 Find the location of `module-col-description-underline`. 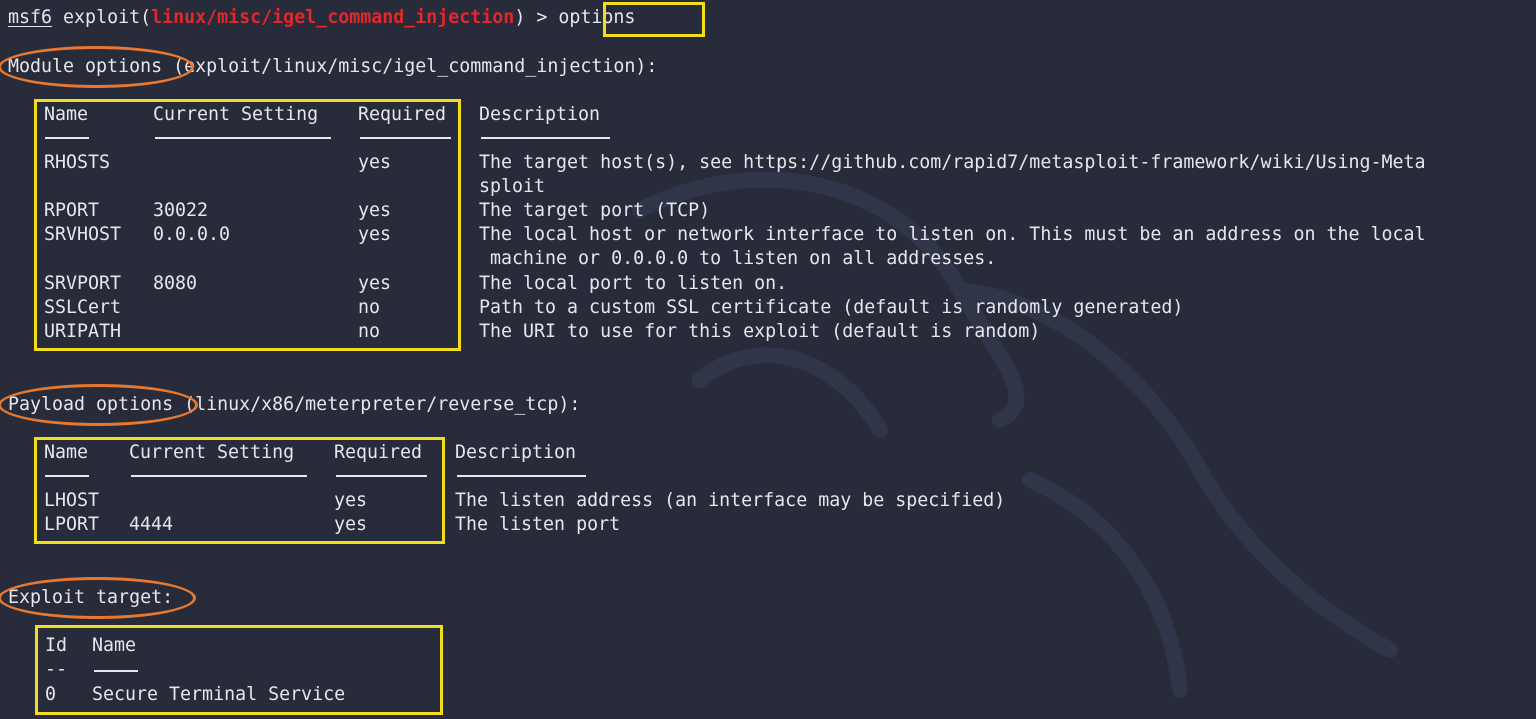

module-col-description-underline is located at coordinates (545, 138).